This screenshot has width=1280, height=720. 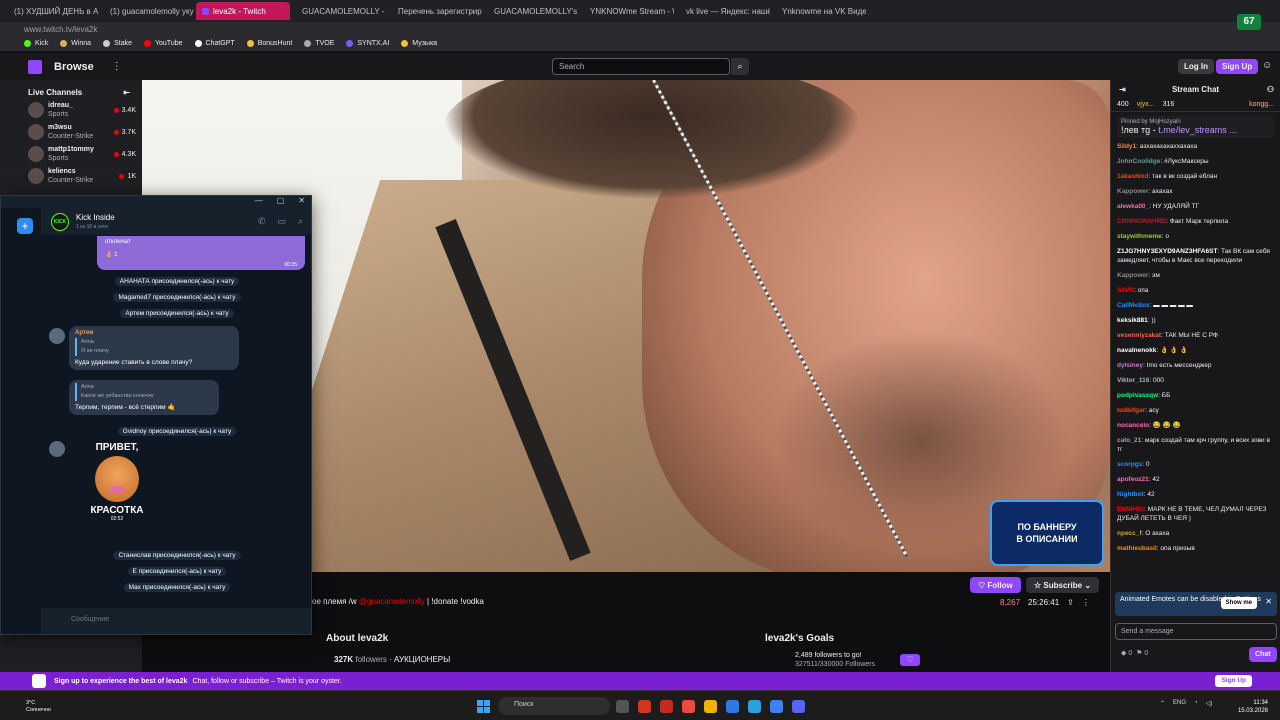 What do you see at coordinates (319, 43) in the screenshot?
I see `bookmark: TVOE` at bounding box center [319, 43].